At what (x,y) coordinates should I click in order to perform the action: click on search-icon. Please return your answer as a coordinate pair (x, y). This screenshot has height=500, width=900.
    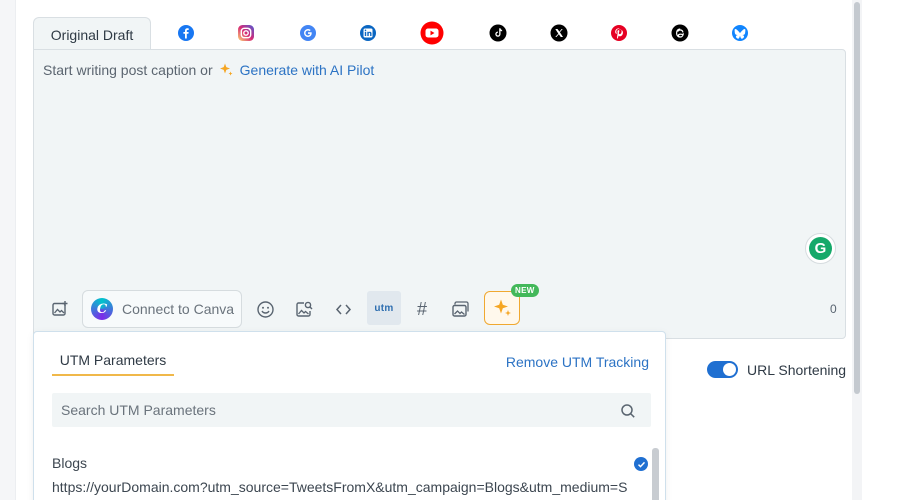
    Looking at the image, I should click on (628, 411).